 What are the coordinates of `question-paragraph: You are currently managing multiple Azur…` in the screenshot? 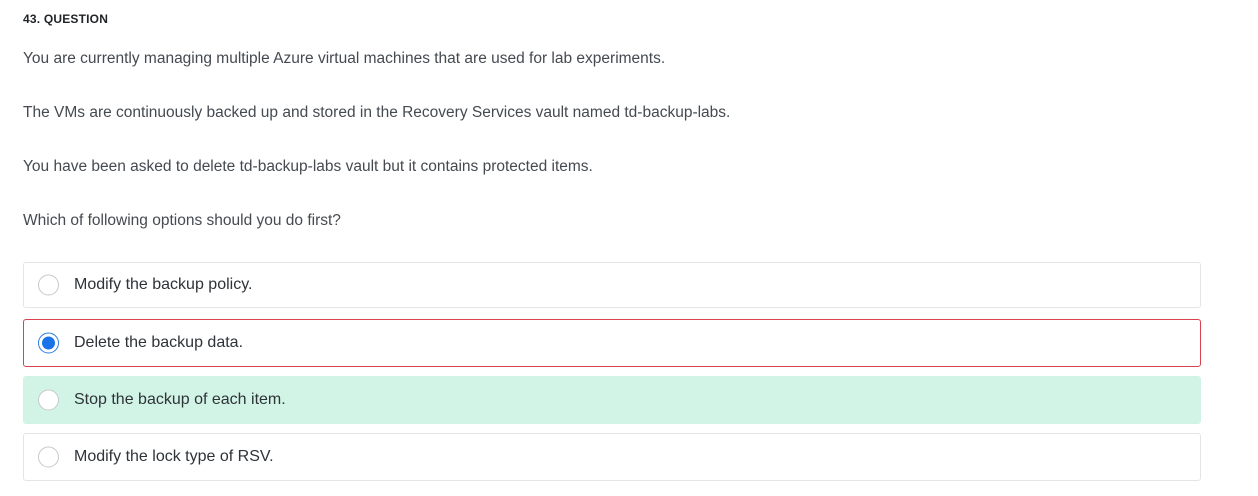 It's located at (344, 58).